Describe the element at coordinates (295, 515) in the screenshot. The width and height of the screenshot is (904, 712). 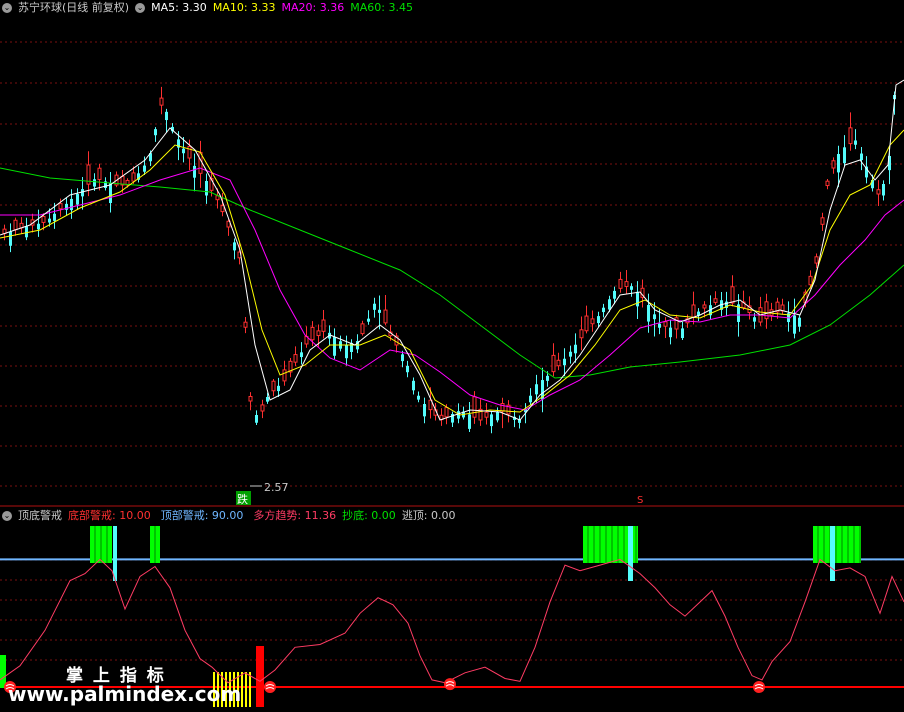
I see `trend-label: 多方趋势: 11.36` at that location.